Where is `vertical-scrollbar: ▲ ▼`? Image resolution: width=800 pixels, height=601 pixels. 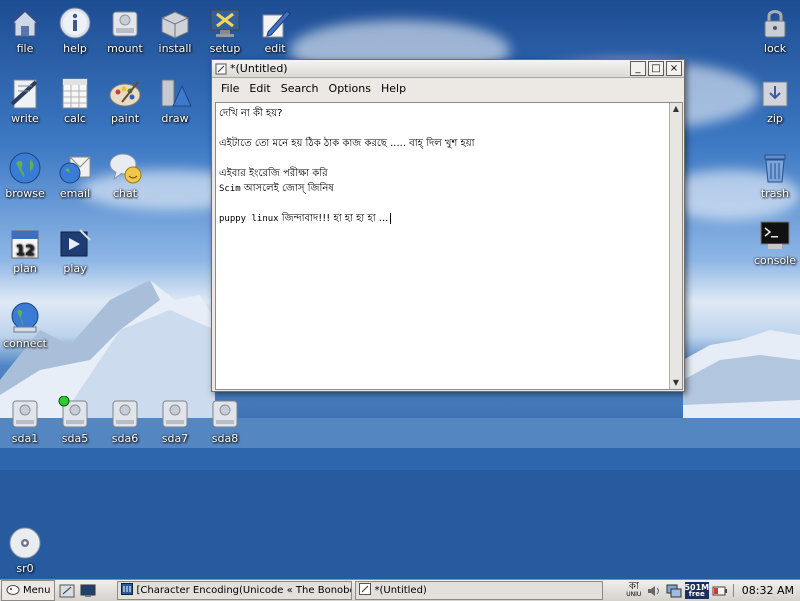 vertical-scrollbar: ▲ ▼ is located at coordinates (675, 246).